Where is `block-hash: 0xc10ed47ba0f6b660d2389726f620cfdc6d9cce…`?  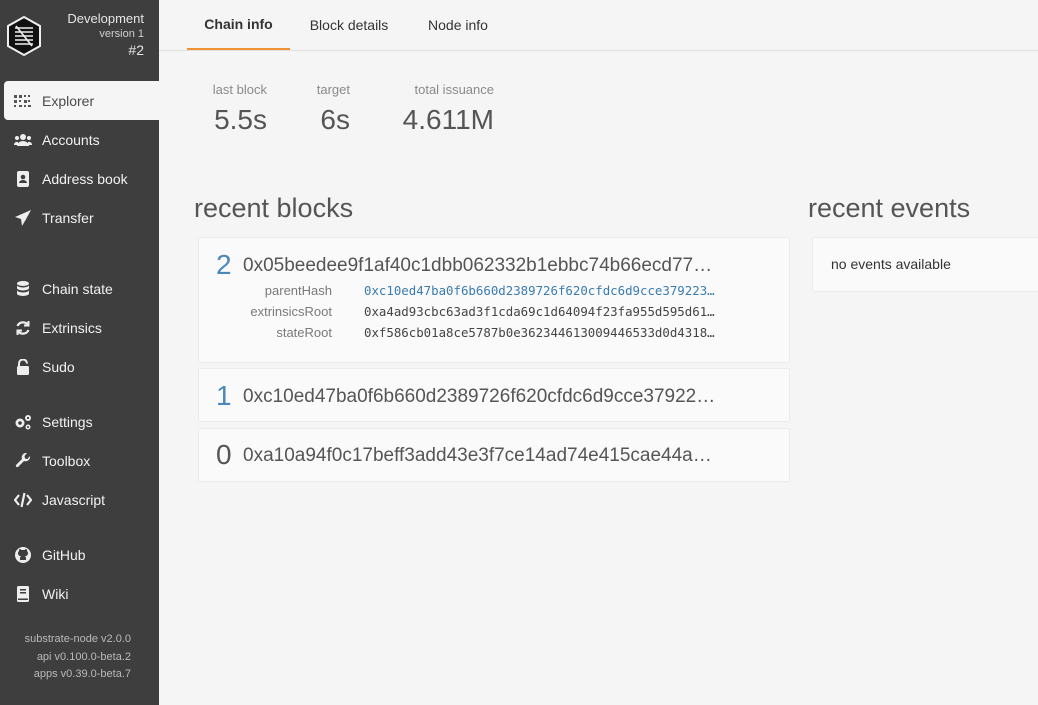
block-hash: 0xc10ed47ba0f6b660d2389726f620cfdc6d9cce… is located at coordinates (479, 396).